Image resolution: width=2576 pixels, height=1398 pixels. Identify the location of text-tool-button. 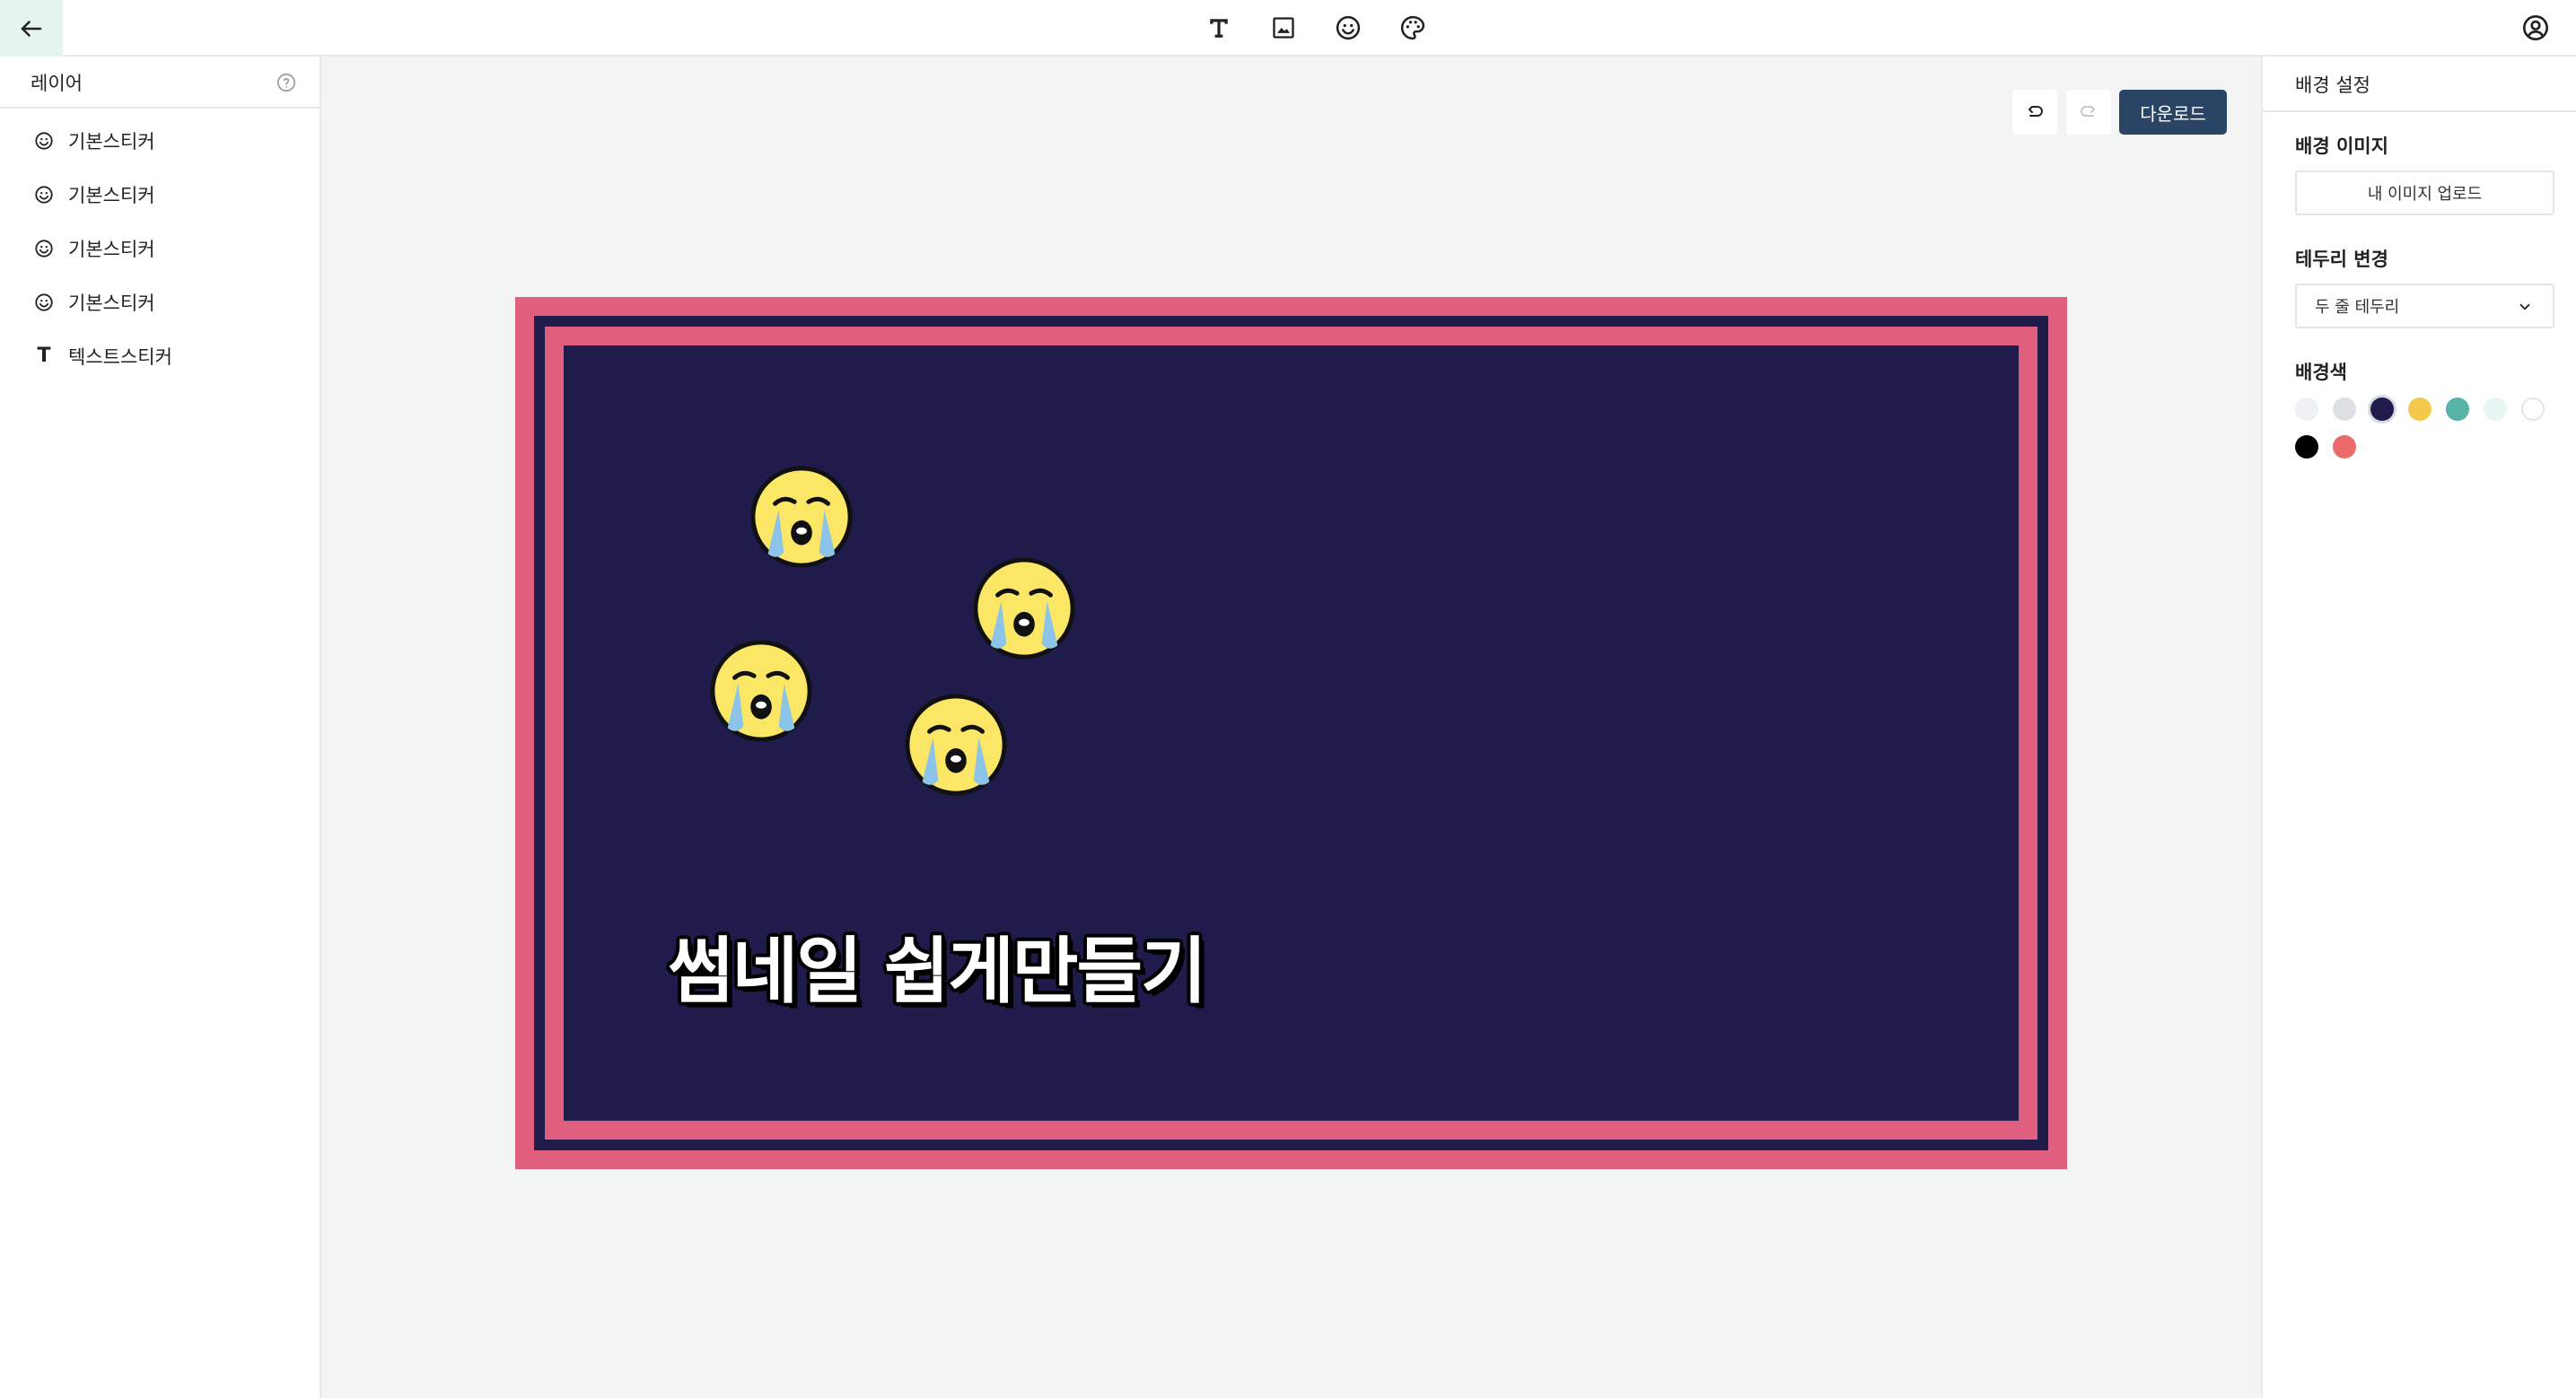
(1219, 27).